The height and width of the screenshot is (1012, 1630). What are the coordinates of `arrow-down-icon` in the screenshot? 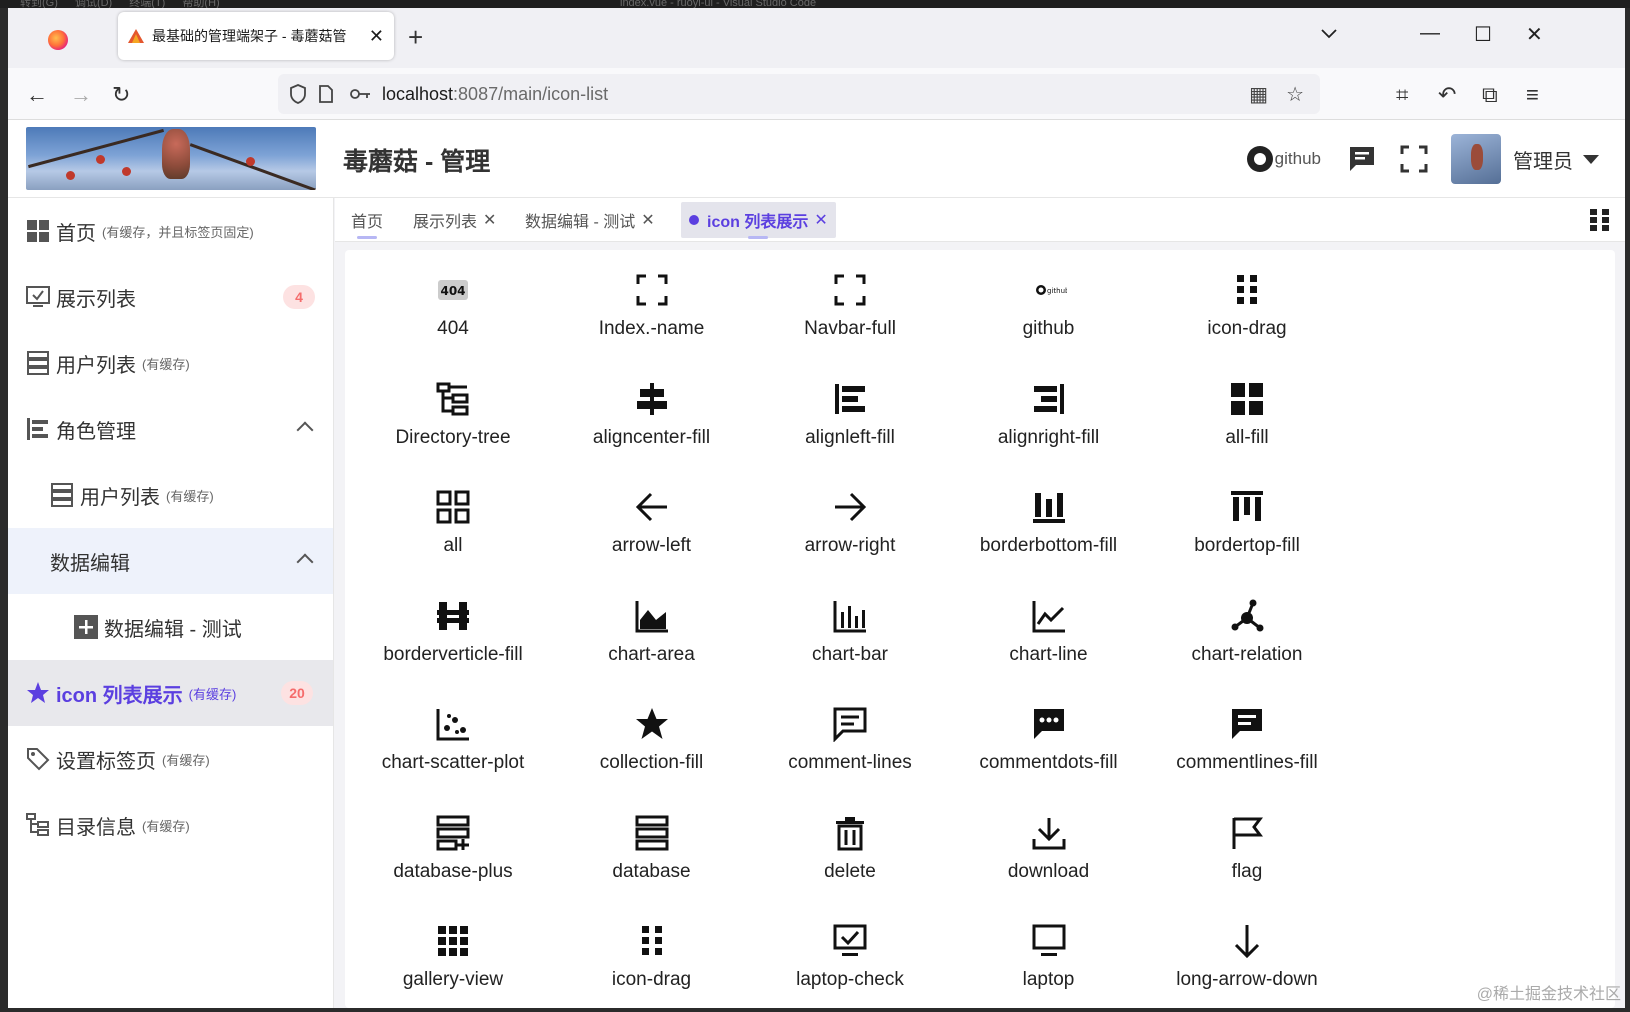 It's located at (1247, 942).